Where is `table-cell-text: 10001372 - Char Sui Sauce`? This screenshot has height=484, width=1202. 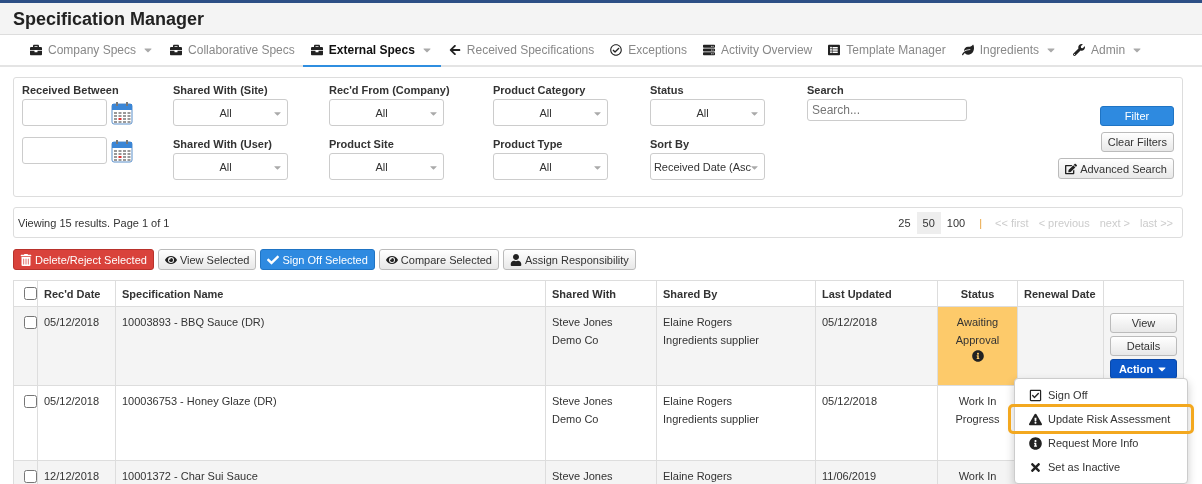
table-cell-text: 10001372 - Char Sui Sauce is located at coordinates (190, 476).